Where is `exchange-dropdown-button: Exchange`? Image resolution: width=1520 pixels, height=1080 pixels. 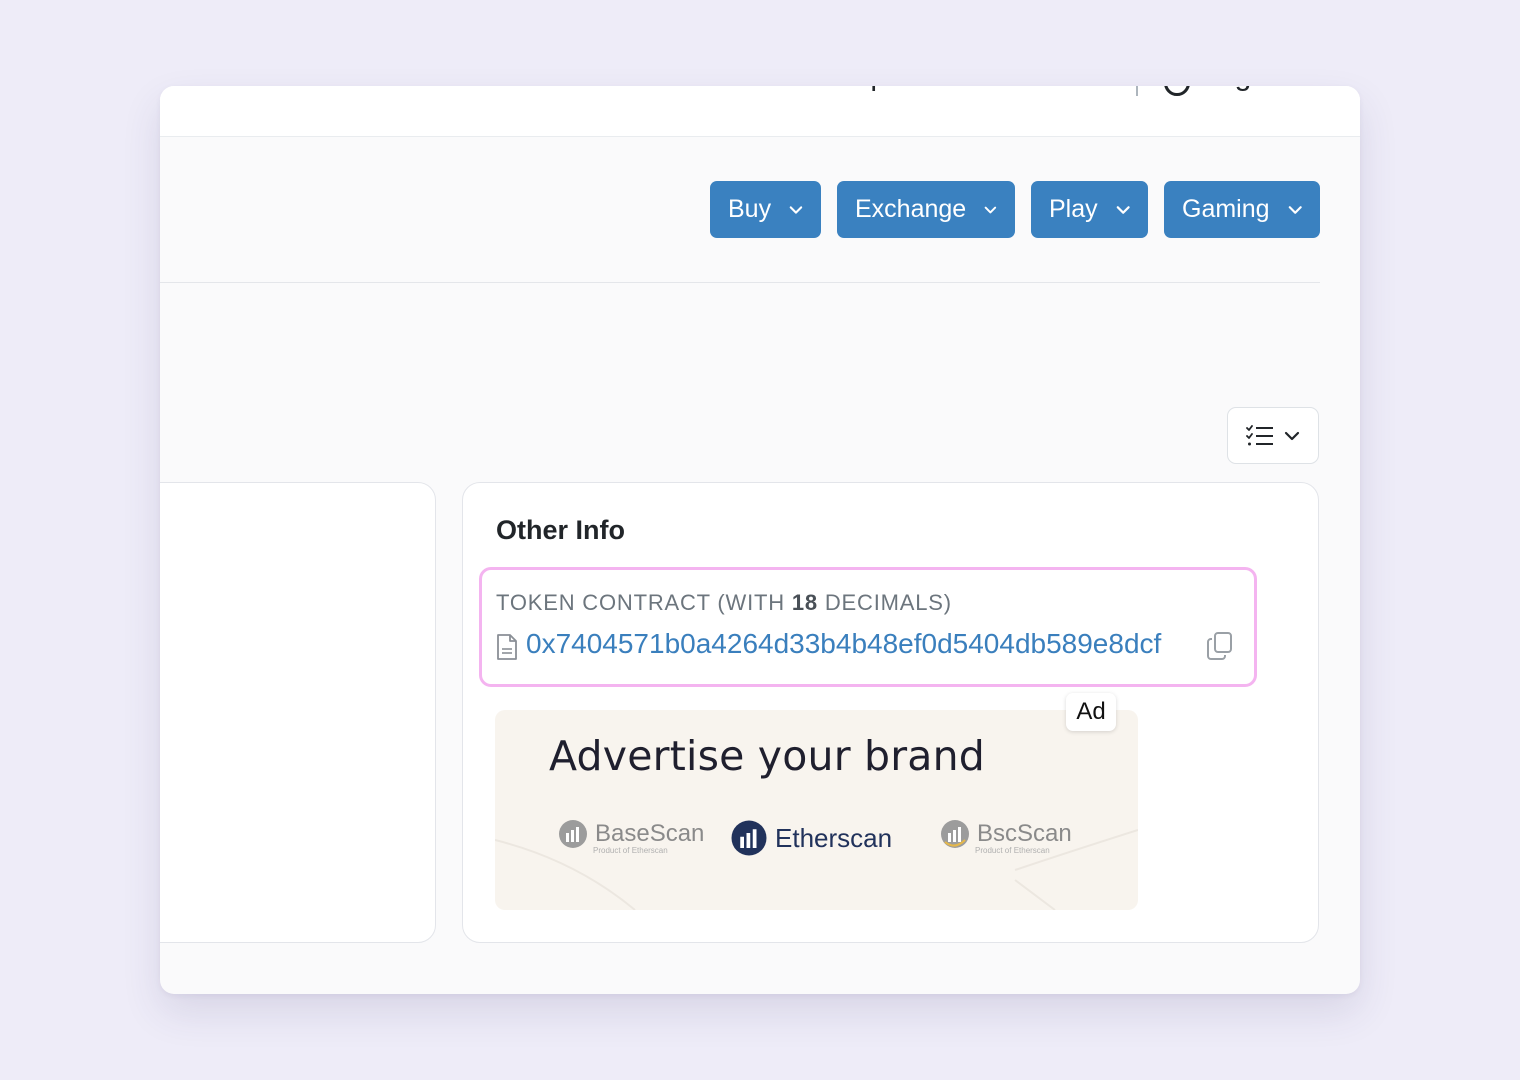
exchange-dropdown-button: Exchange is located at coordinates (926, 209).